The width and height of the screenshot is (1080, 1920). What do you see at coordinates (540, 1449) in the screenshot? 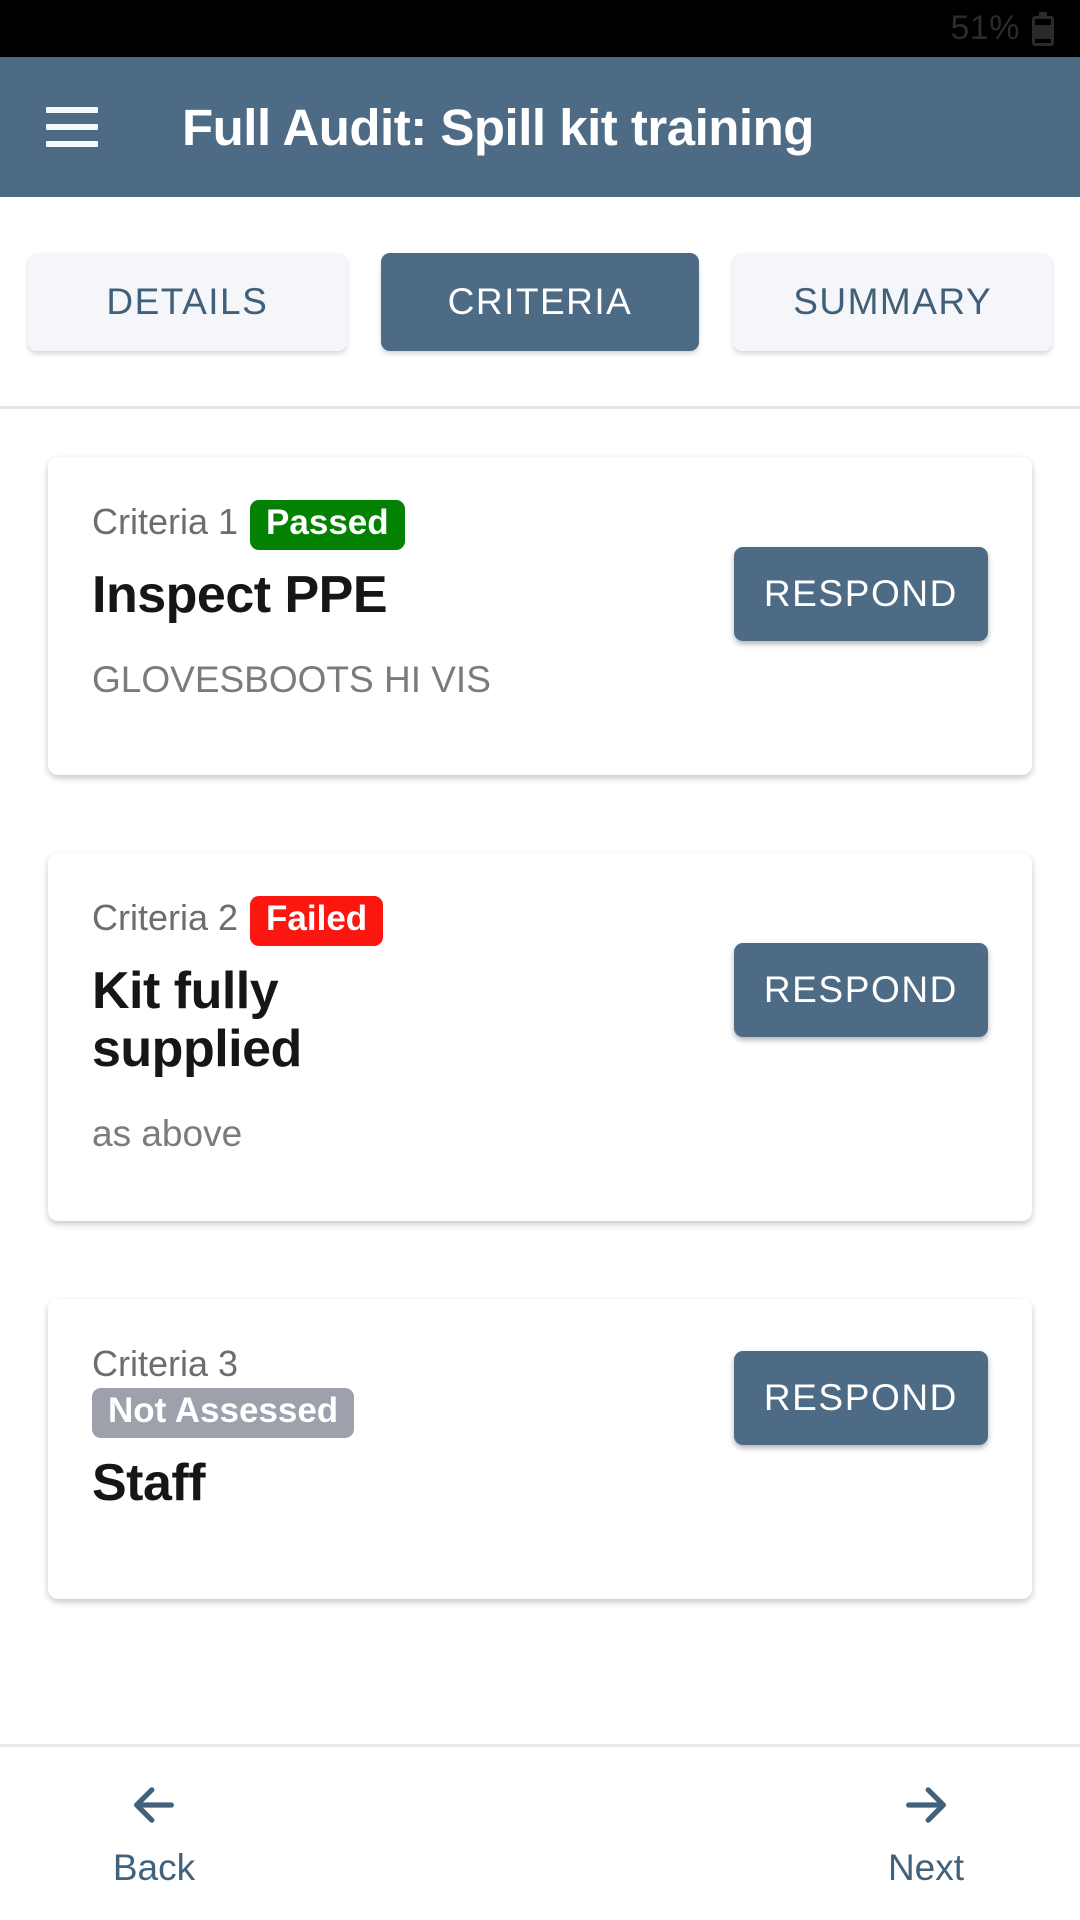
I see `criteria-card: Criteria 3Not Assessed Staff RESPOND` at bounding box center [540, 1449].